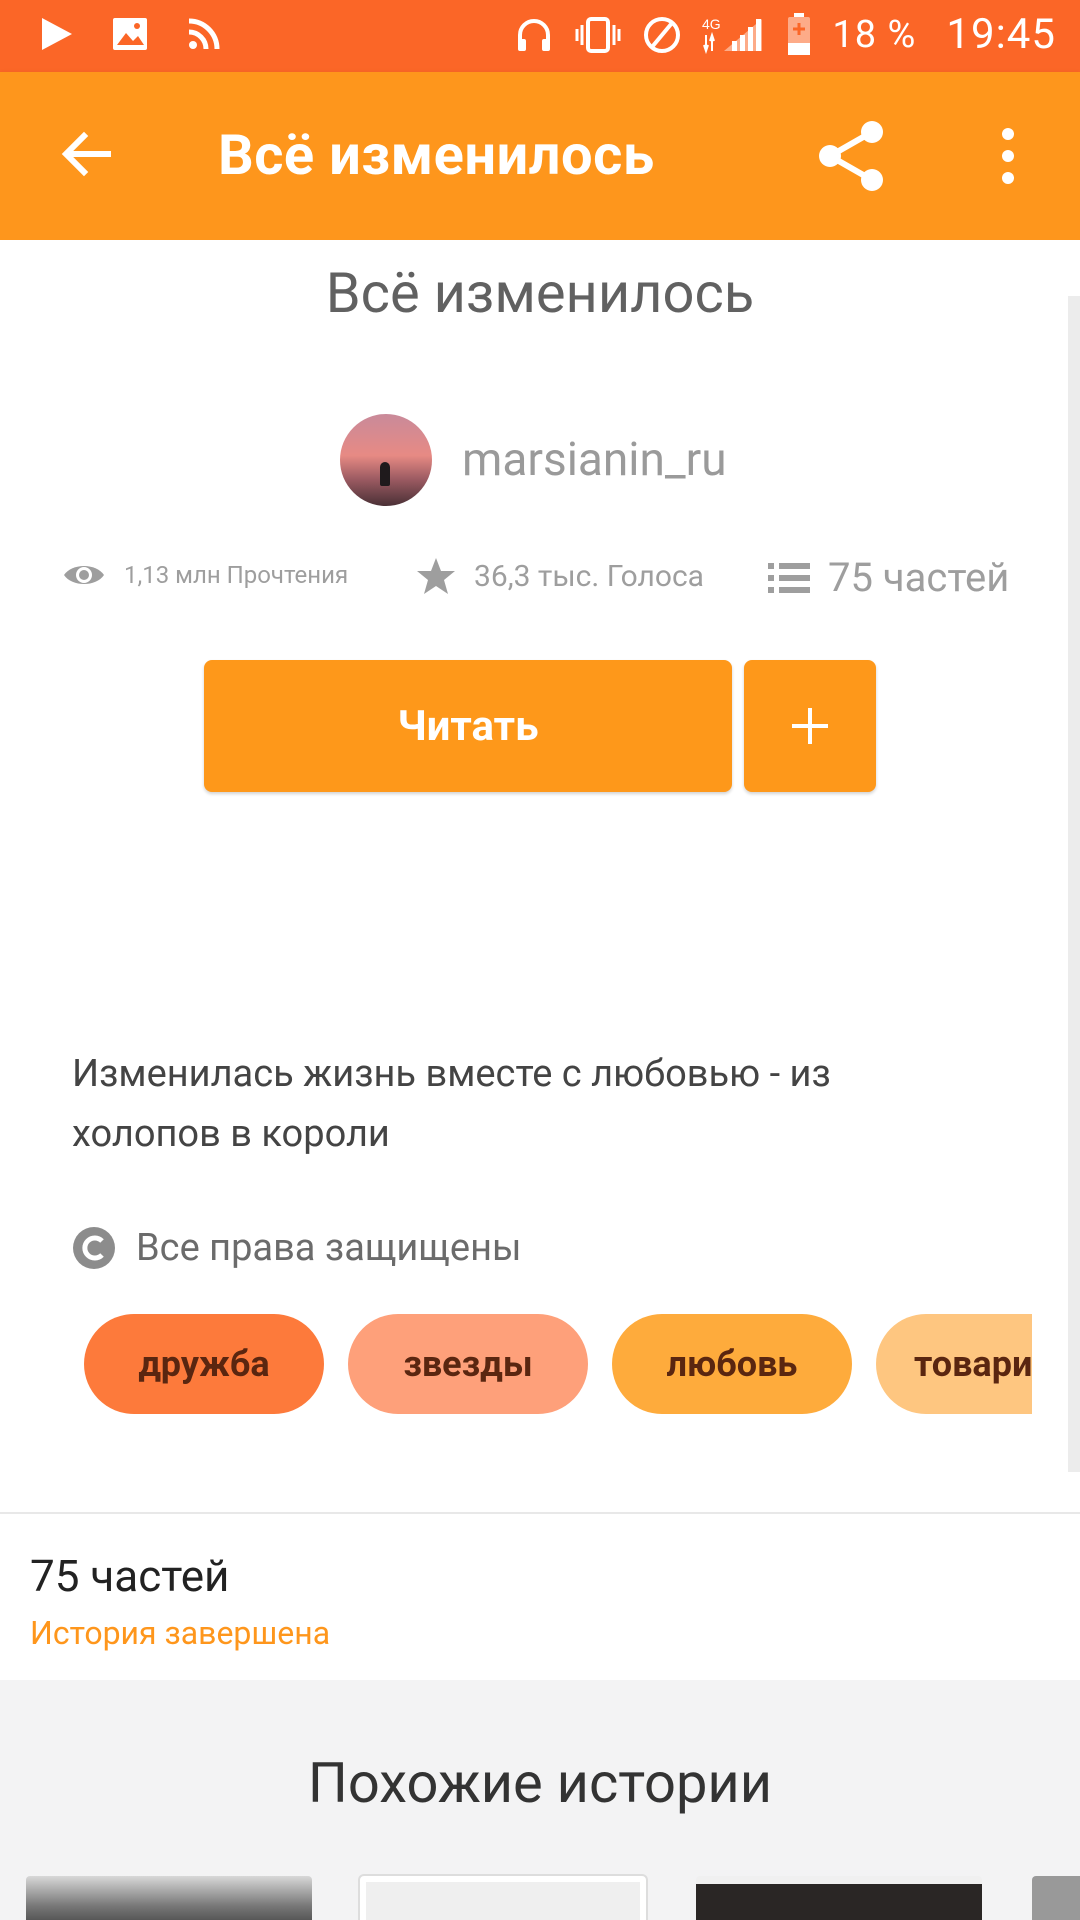 Image resolution: width=1080 pixels, height=1920 pixels. I want to click on play-icon, so click(57, 34).